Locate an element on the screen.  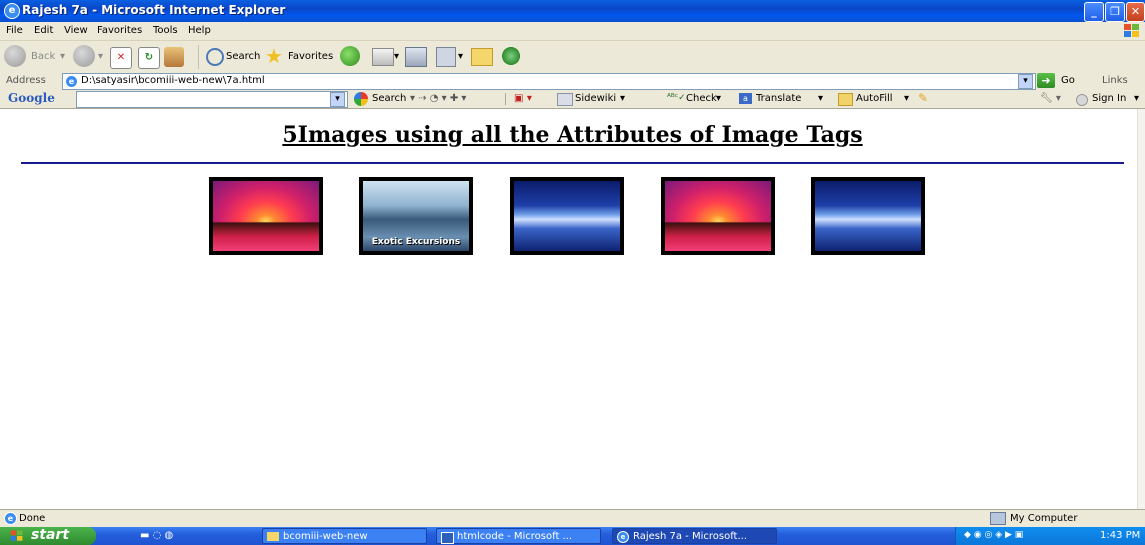
autofill-button: AutoFill is located at coordinates (874, 98).